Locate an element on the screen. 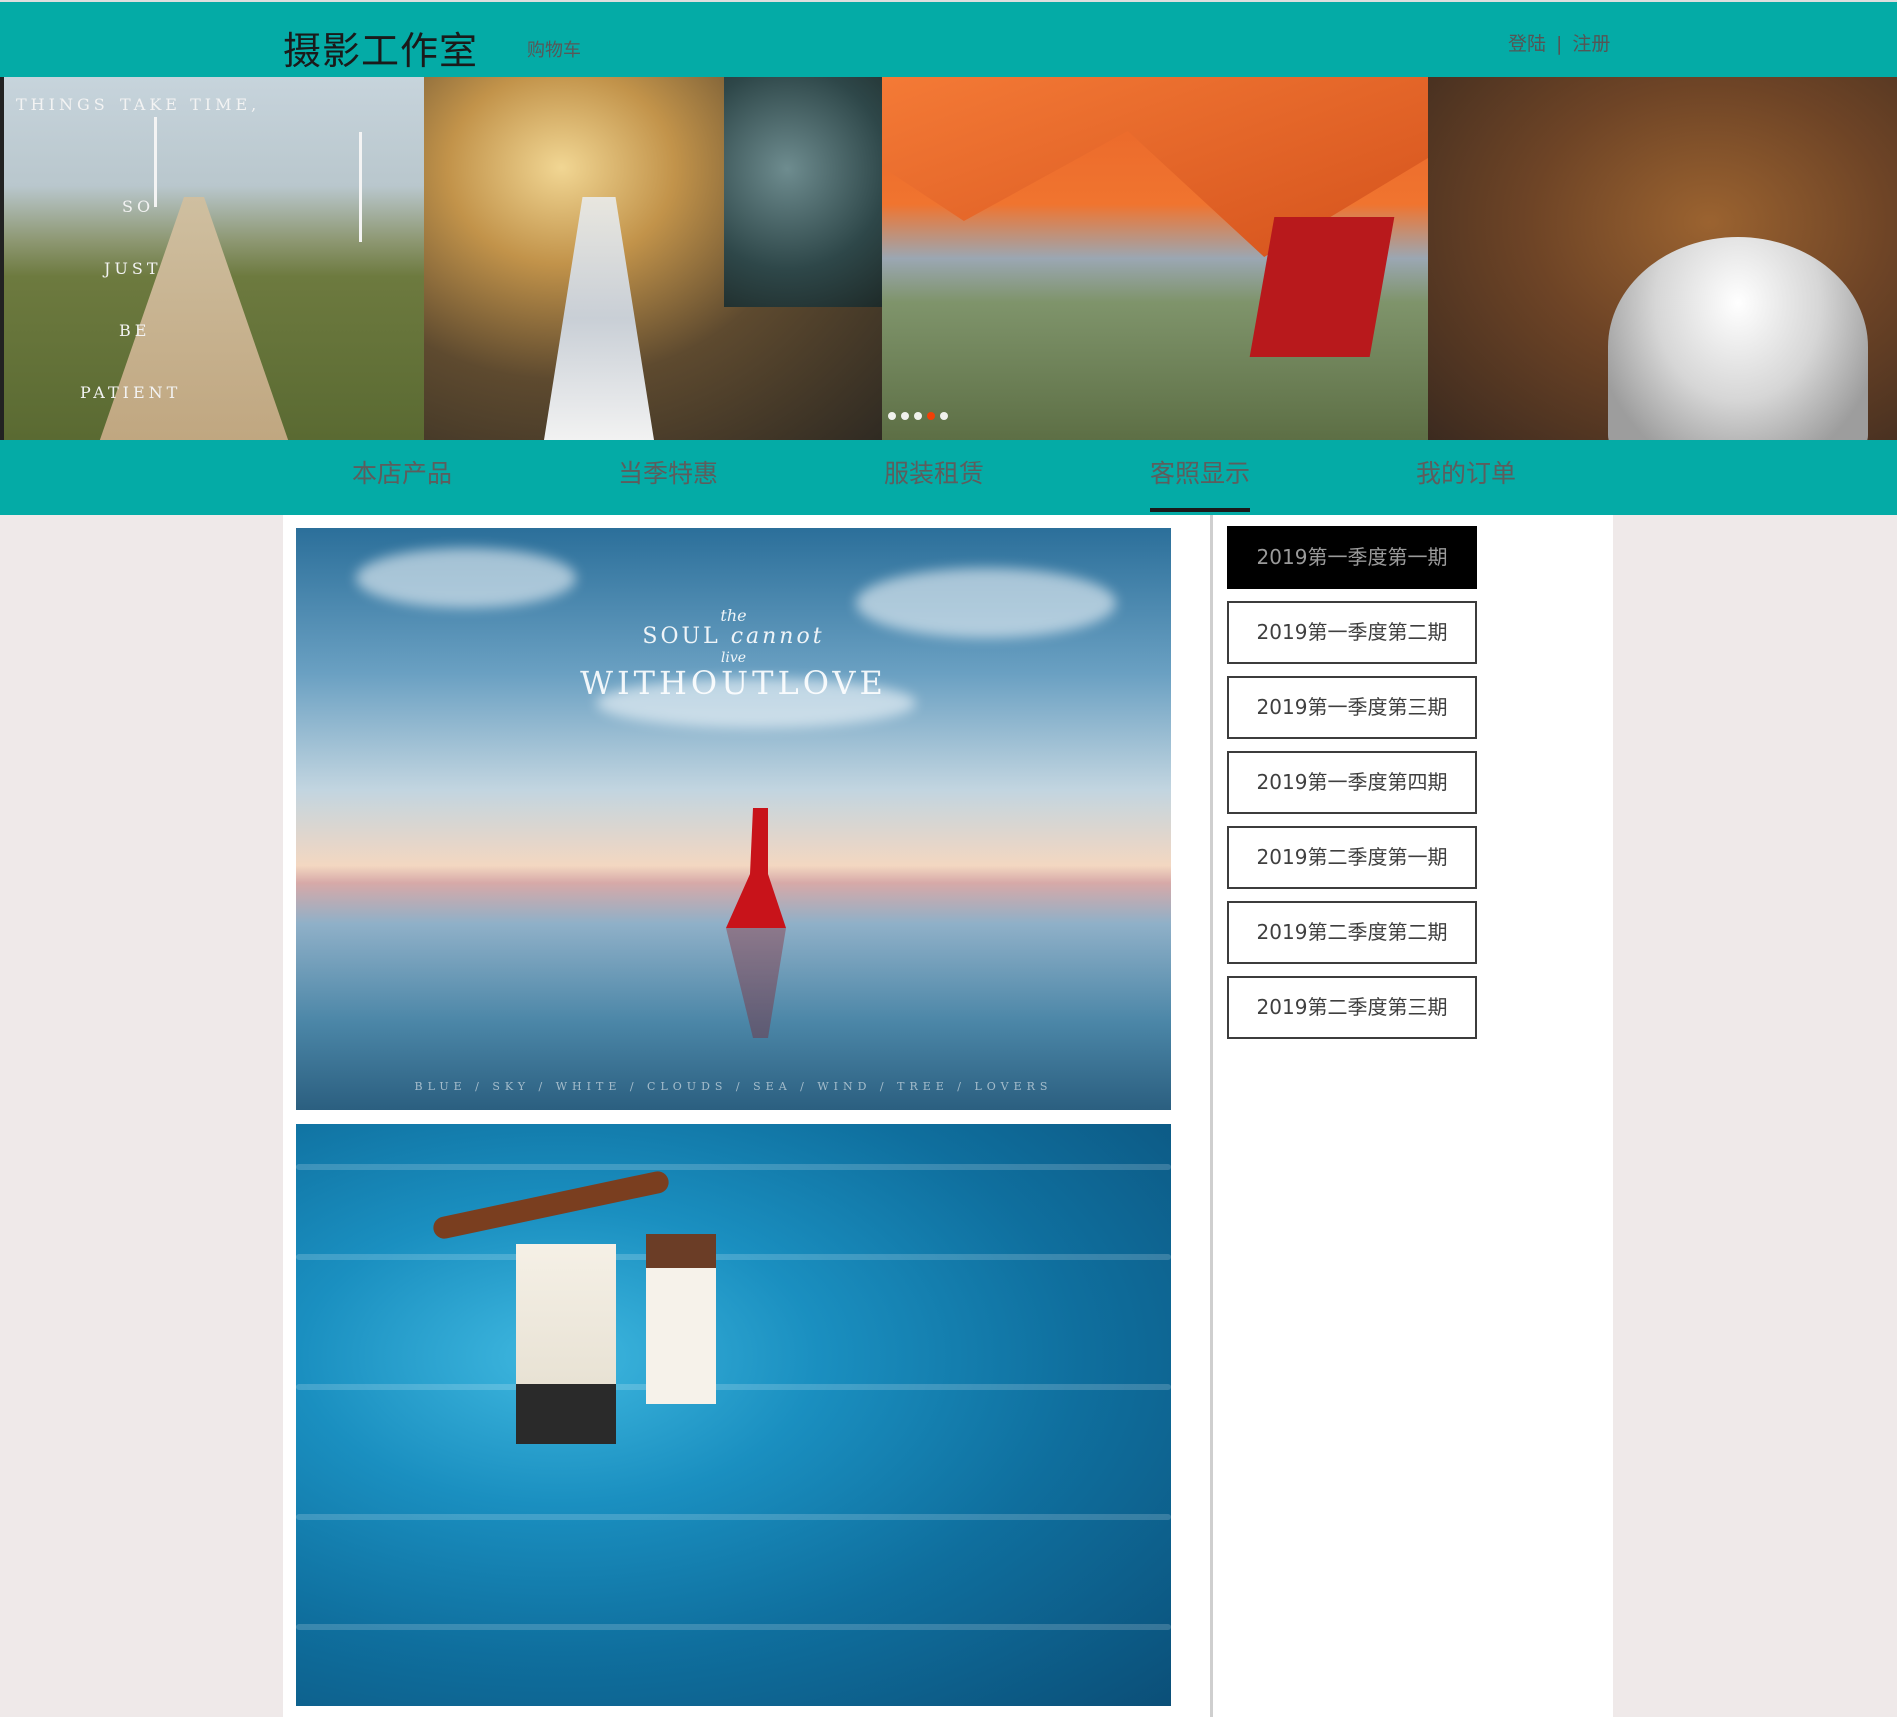 The image size is (1897, 1717). issue-item: 2019第一季度第一期 is located at coordinates (1352, 557).